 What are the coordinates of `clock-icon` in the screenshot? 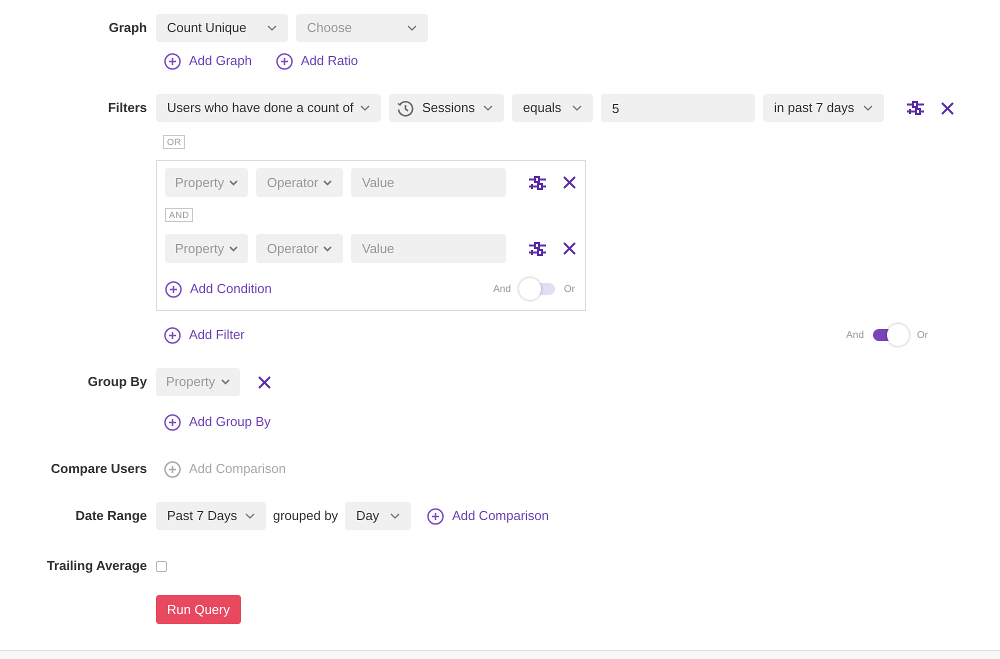 It's located at (405, 108).